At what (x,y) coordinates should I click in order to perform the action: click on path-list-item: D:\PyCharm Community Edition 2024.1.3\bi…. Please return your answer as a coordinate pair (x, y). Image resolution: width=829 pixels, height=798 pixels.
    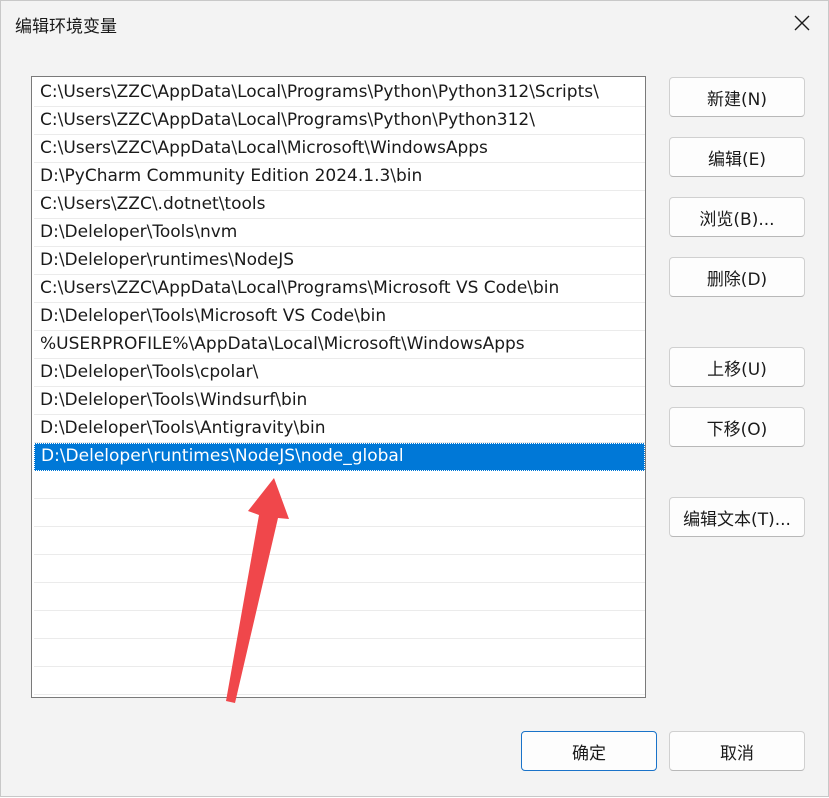
    Looking at the image, I should click on (339, 177).